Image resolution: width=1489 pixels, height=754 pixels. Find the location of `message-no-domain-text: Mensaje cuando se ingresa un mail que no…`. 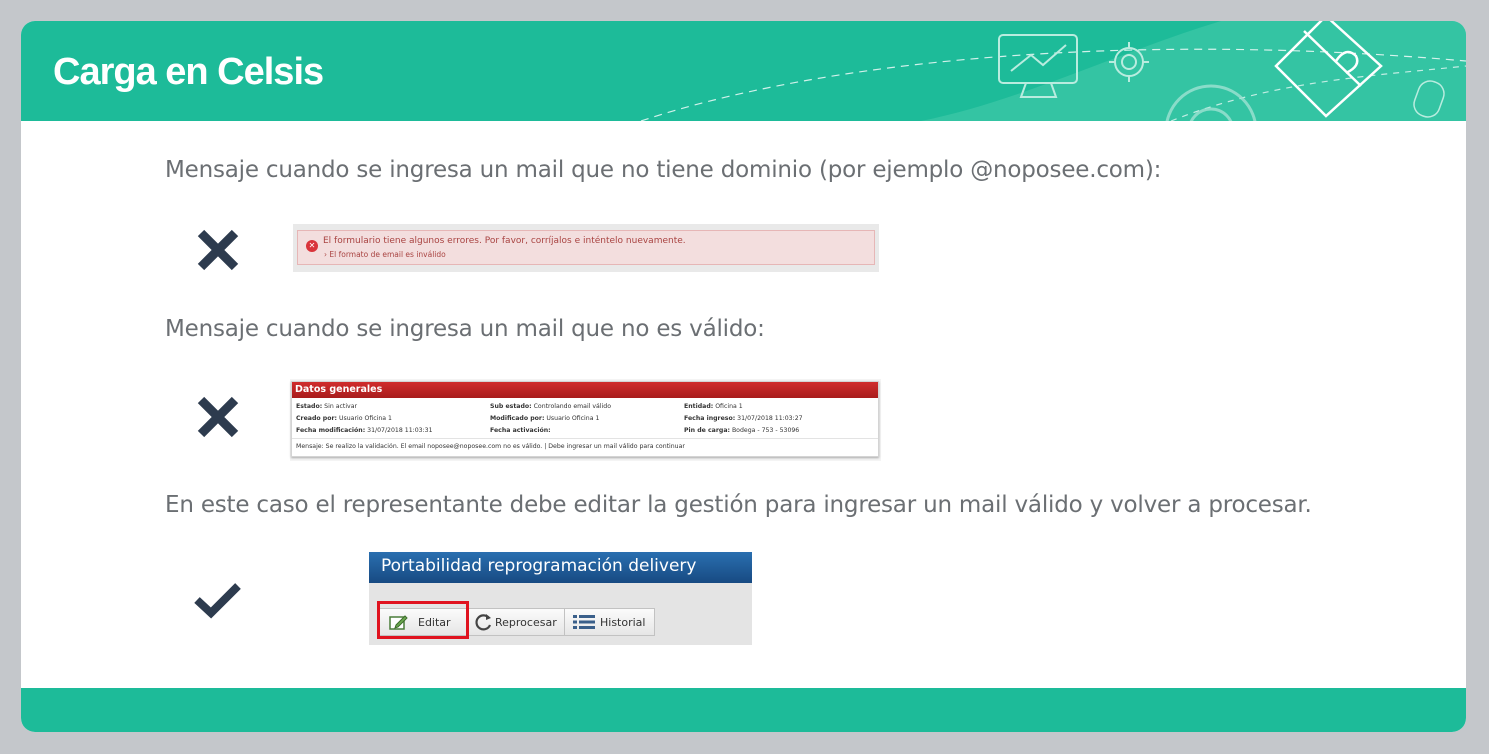

message-no-domain-text: Mensaje cuando se ingresa un mail que no… is located at coordinates (663, 170).